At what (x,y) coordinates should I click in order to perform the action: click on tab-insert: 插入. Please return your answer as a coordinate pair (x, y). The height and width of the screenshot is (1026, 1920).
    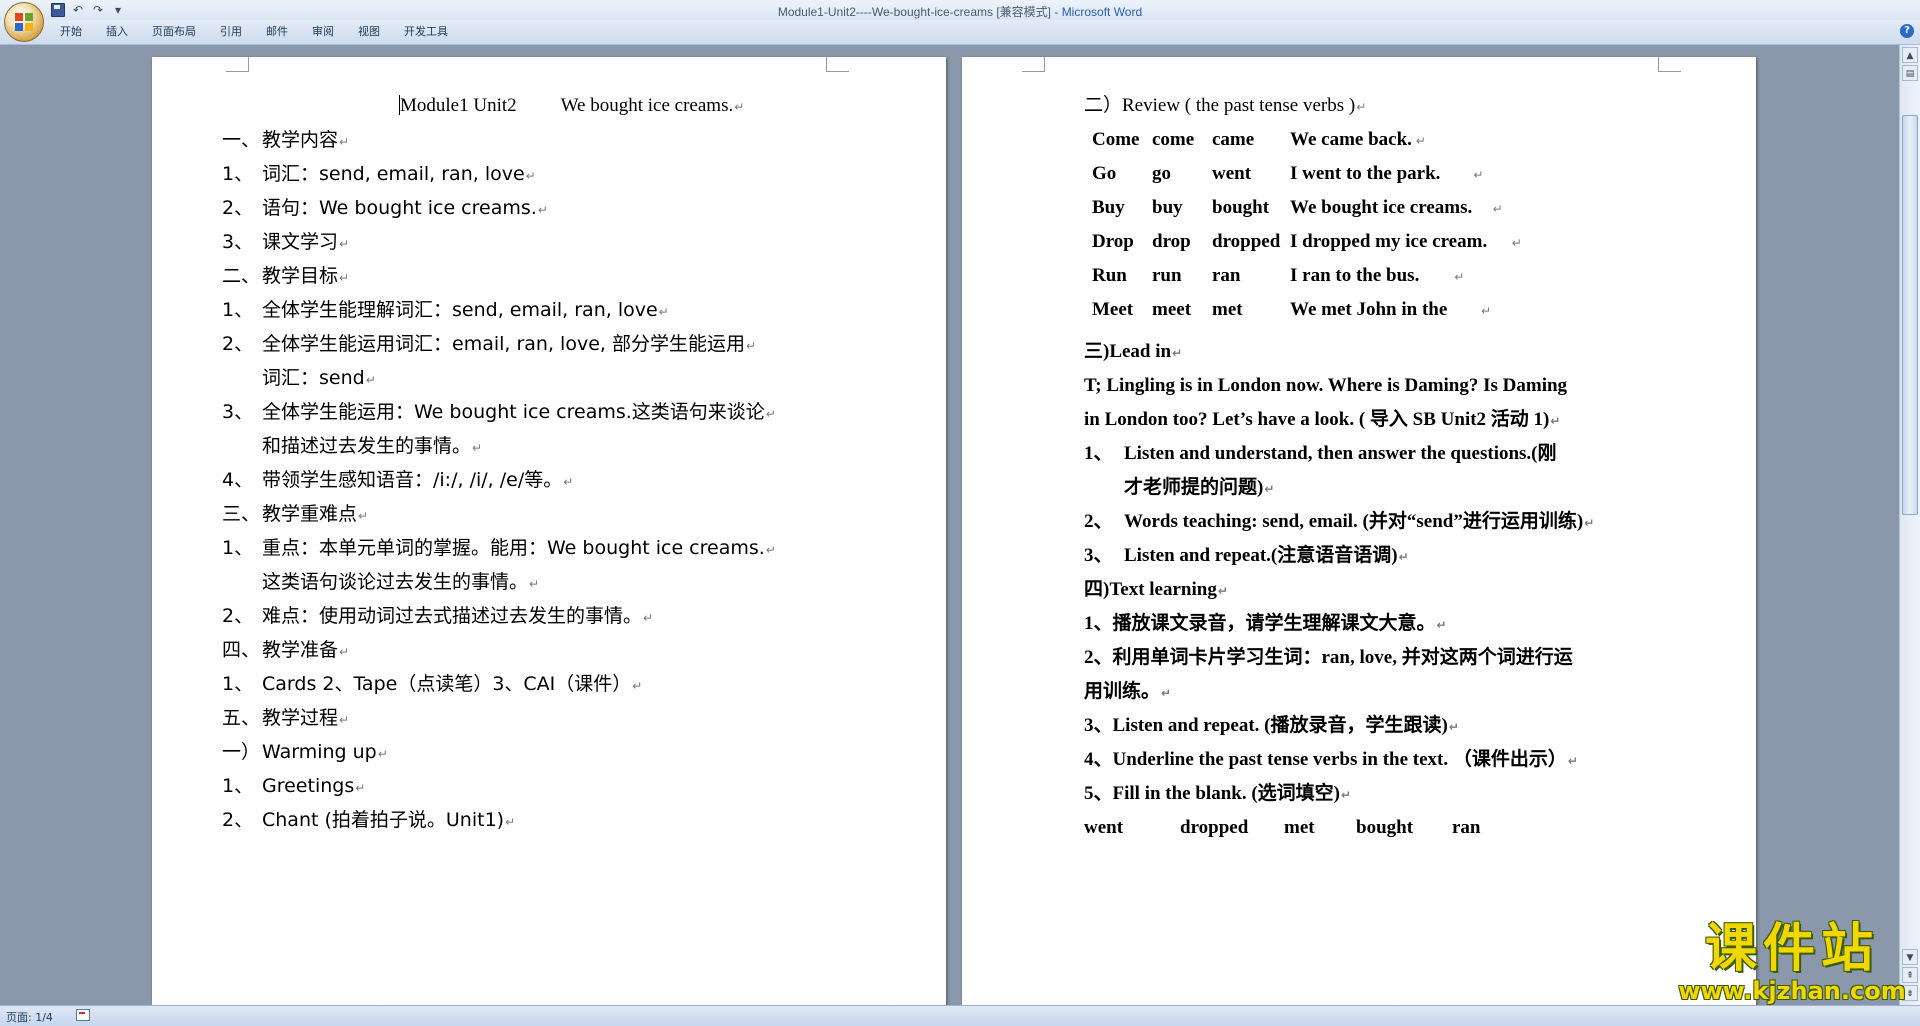
    Looking at the image, I should click on (117, 32).